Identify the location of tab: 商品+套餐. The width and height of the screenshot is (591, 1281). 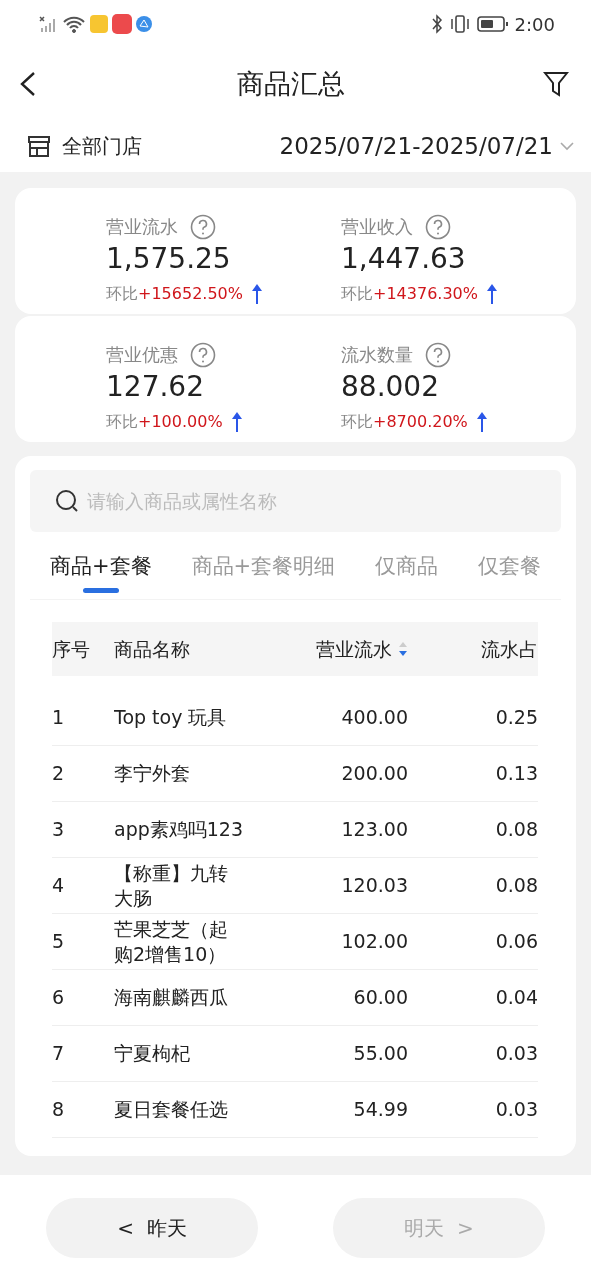
(101, 575).